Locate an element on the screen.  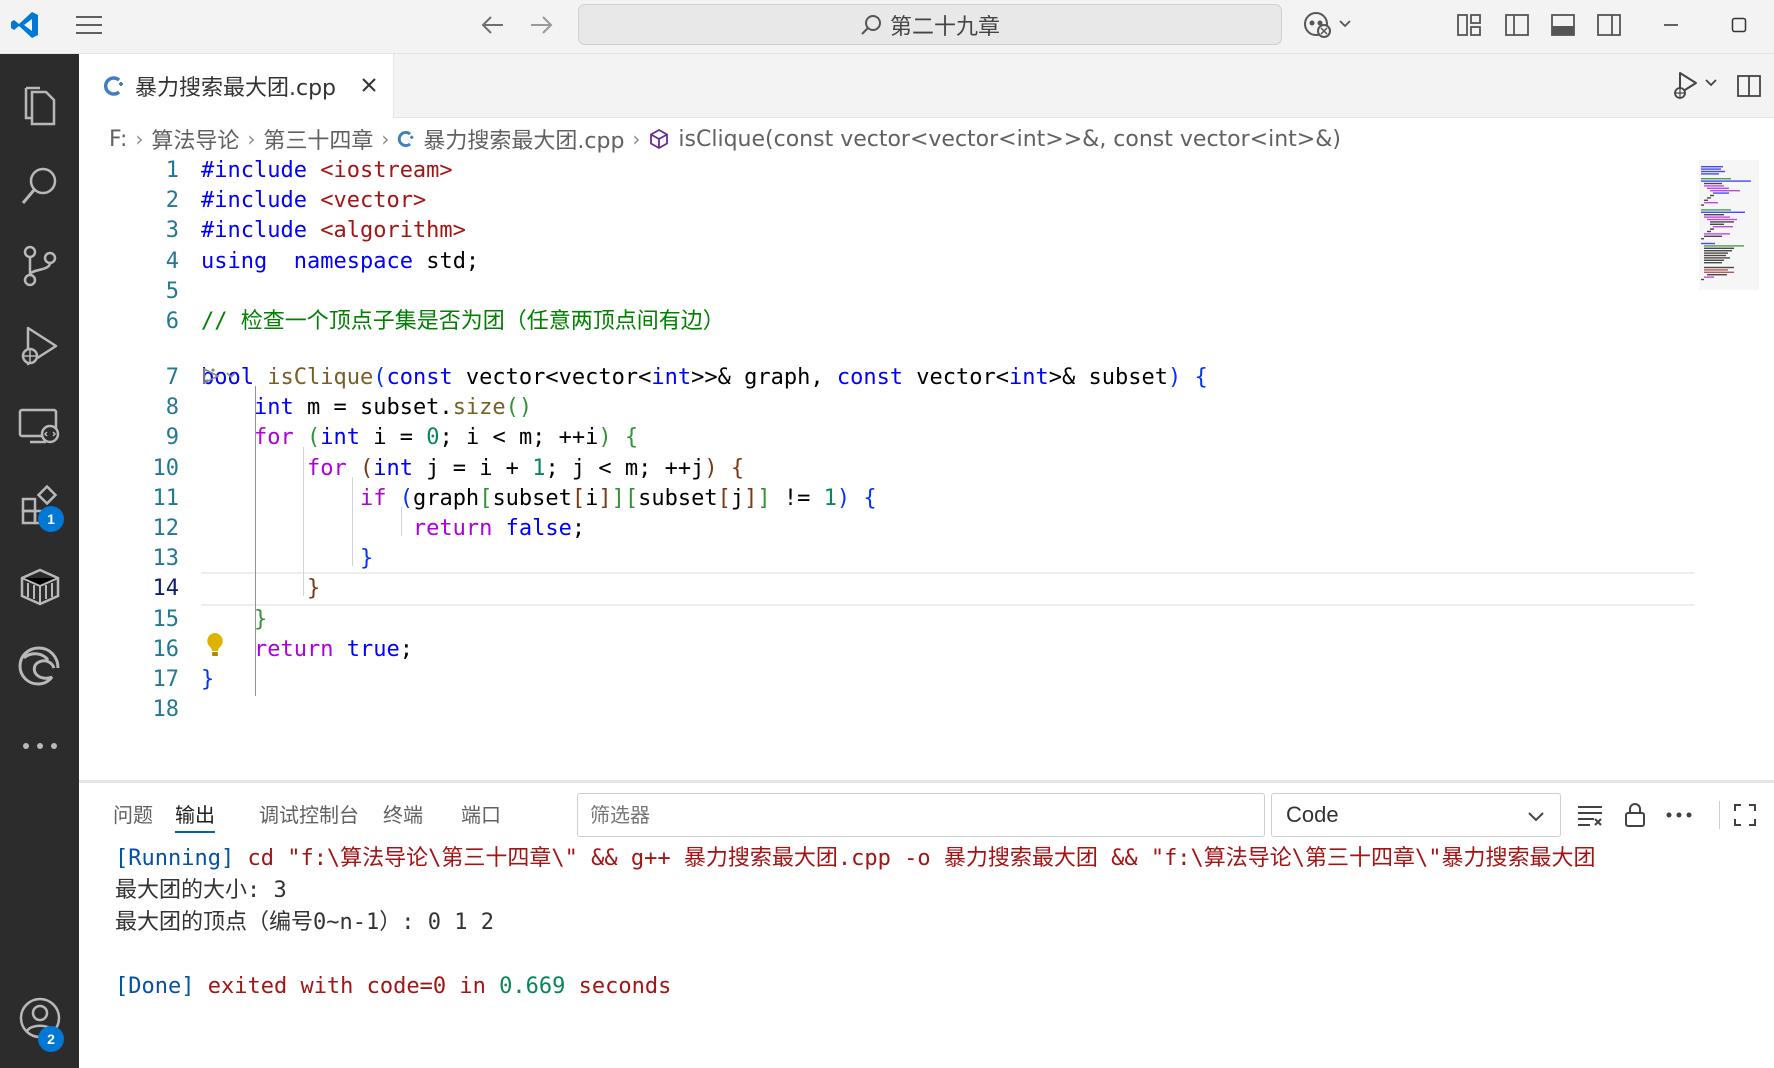
code-line: 13 } is located at coordinates (889, 559).